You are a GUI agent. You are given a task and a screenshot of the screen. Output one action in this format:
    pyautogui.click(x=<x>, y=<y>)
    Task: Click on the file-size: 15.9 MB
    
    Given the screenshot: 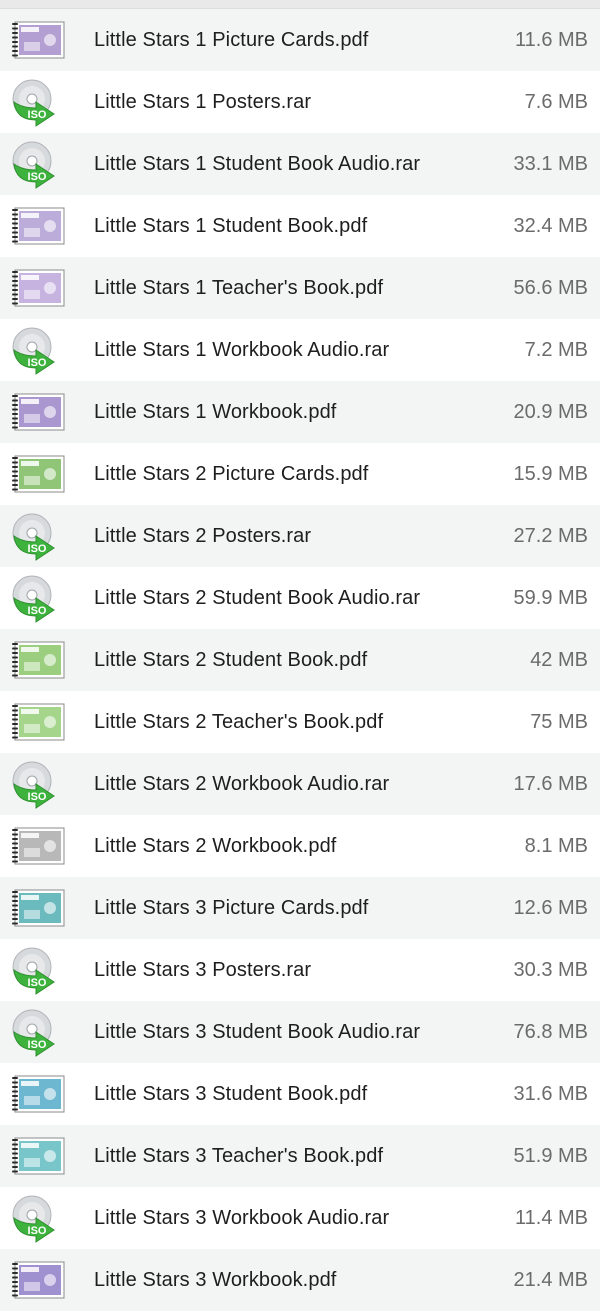 What is the action you would take?
    pyautogui.click(x=550, y=473)
    